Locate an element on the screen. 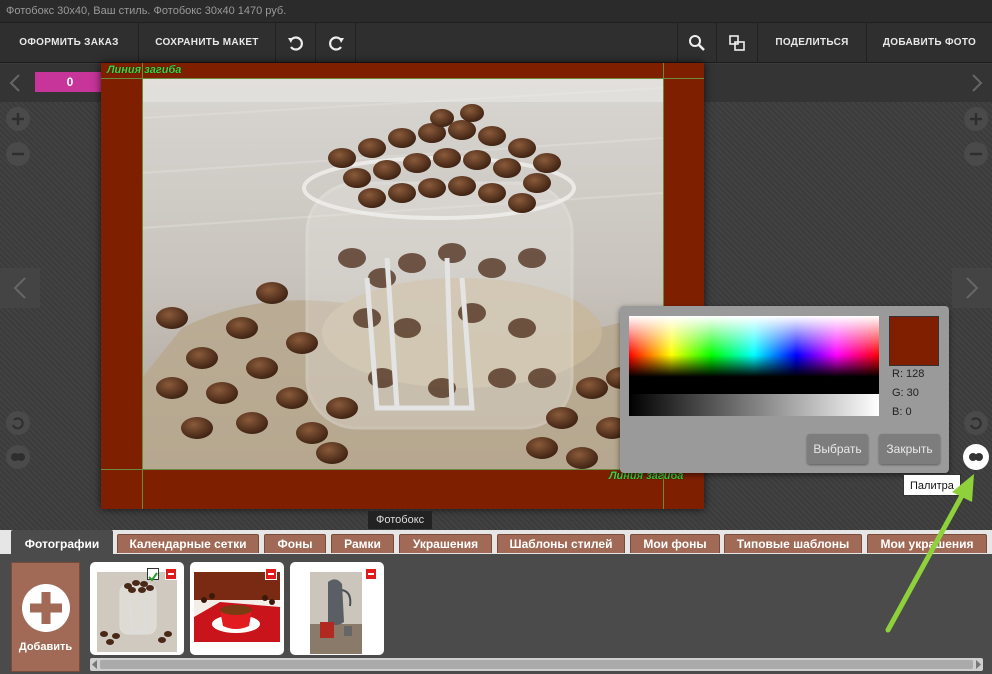  scroll-left-icon is located at coordinates (94, 664).